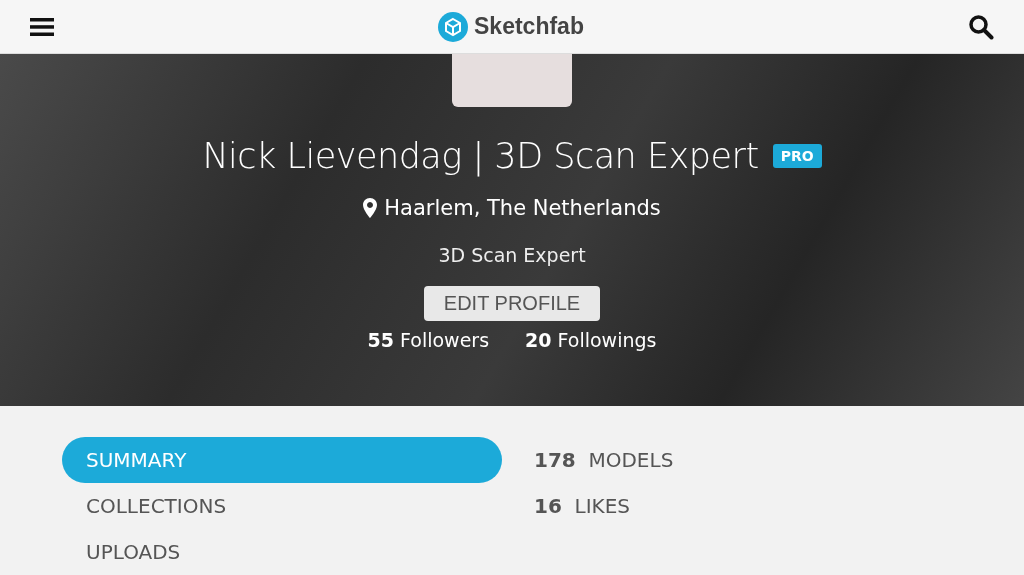 Image resolution: width=1024 pixels, height=575 pixels. I want to click on location-text: Haarlem, The Netherlands, so click(522, 208).